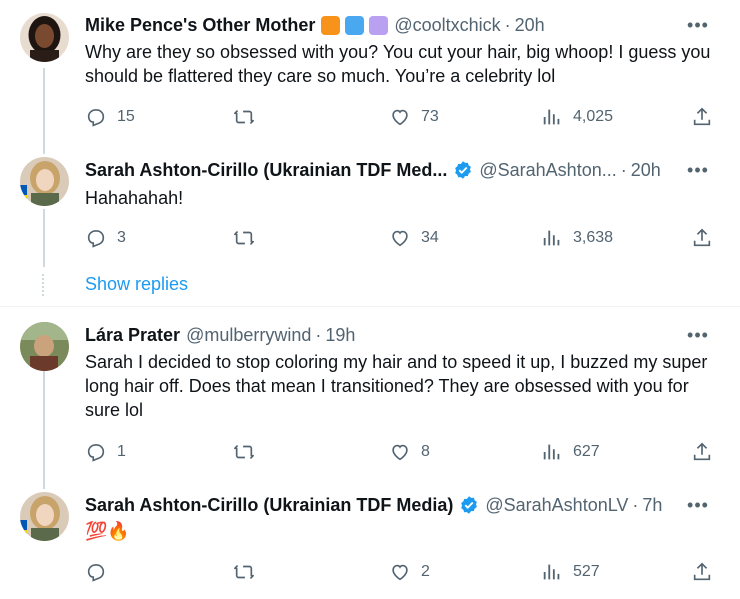 This screenshot has width=740, height=599. Describe the element at coordinates (110, 117) in the screenshot. I see `reply-button: 15` at that location.